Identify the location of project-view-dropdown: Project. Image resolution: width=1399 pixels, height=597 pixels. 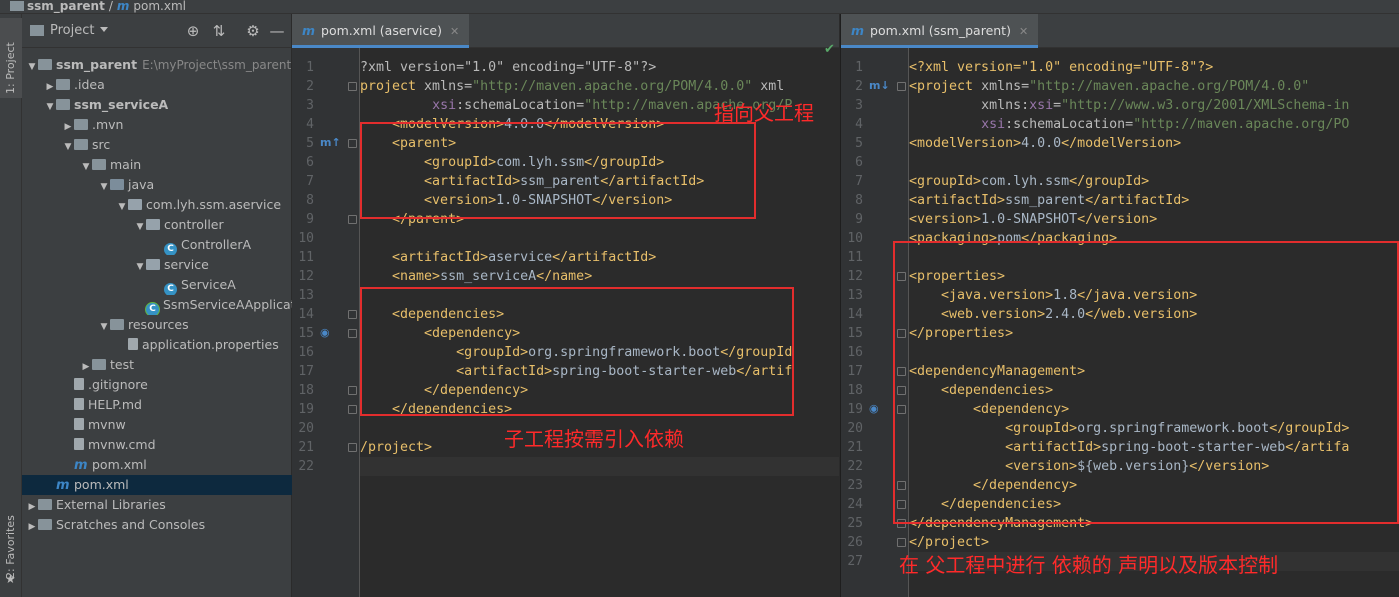
(79, 31).